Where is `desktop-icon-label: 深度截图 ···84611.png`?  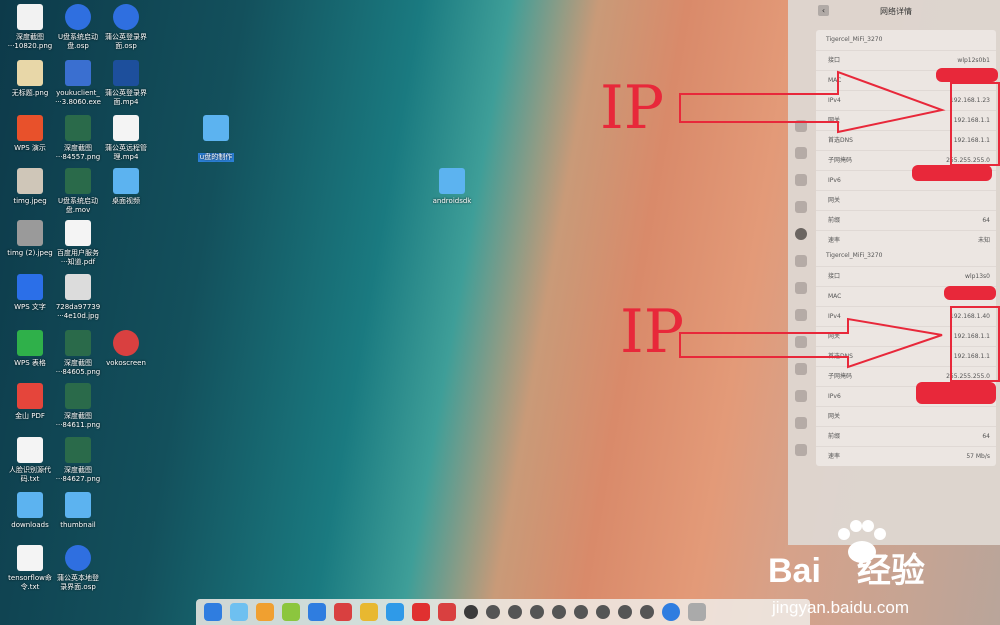
desktop-icon-label: 深度截图 ···84611.png is located at coordinates (78, 420).